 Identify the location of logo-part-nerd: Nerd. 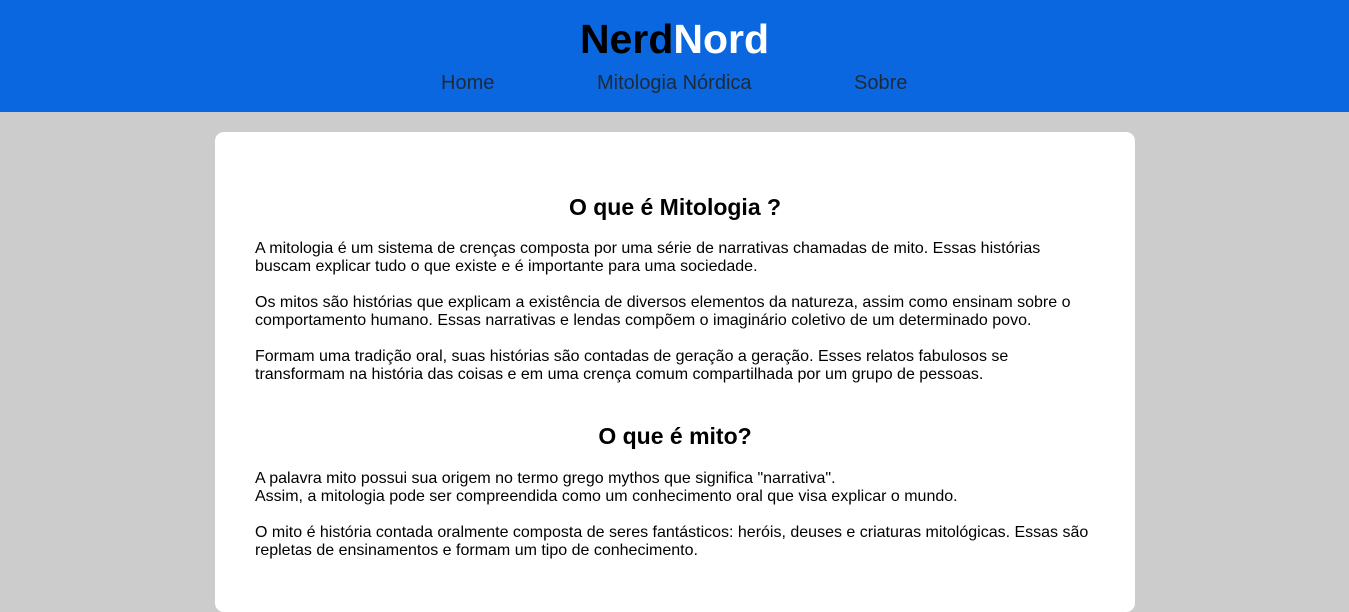
(626, 39).